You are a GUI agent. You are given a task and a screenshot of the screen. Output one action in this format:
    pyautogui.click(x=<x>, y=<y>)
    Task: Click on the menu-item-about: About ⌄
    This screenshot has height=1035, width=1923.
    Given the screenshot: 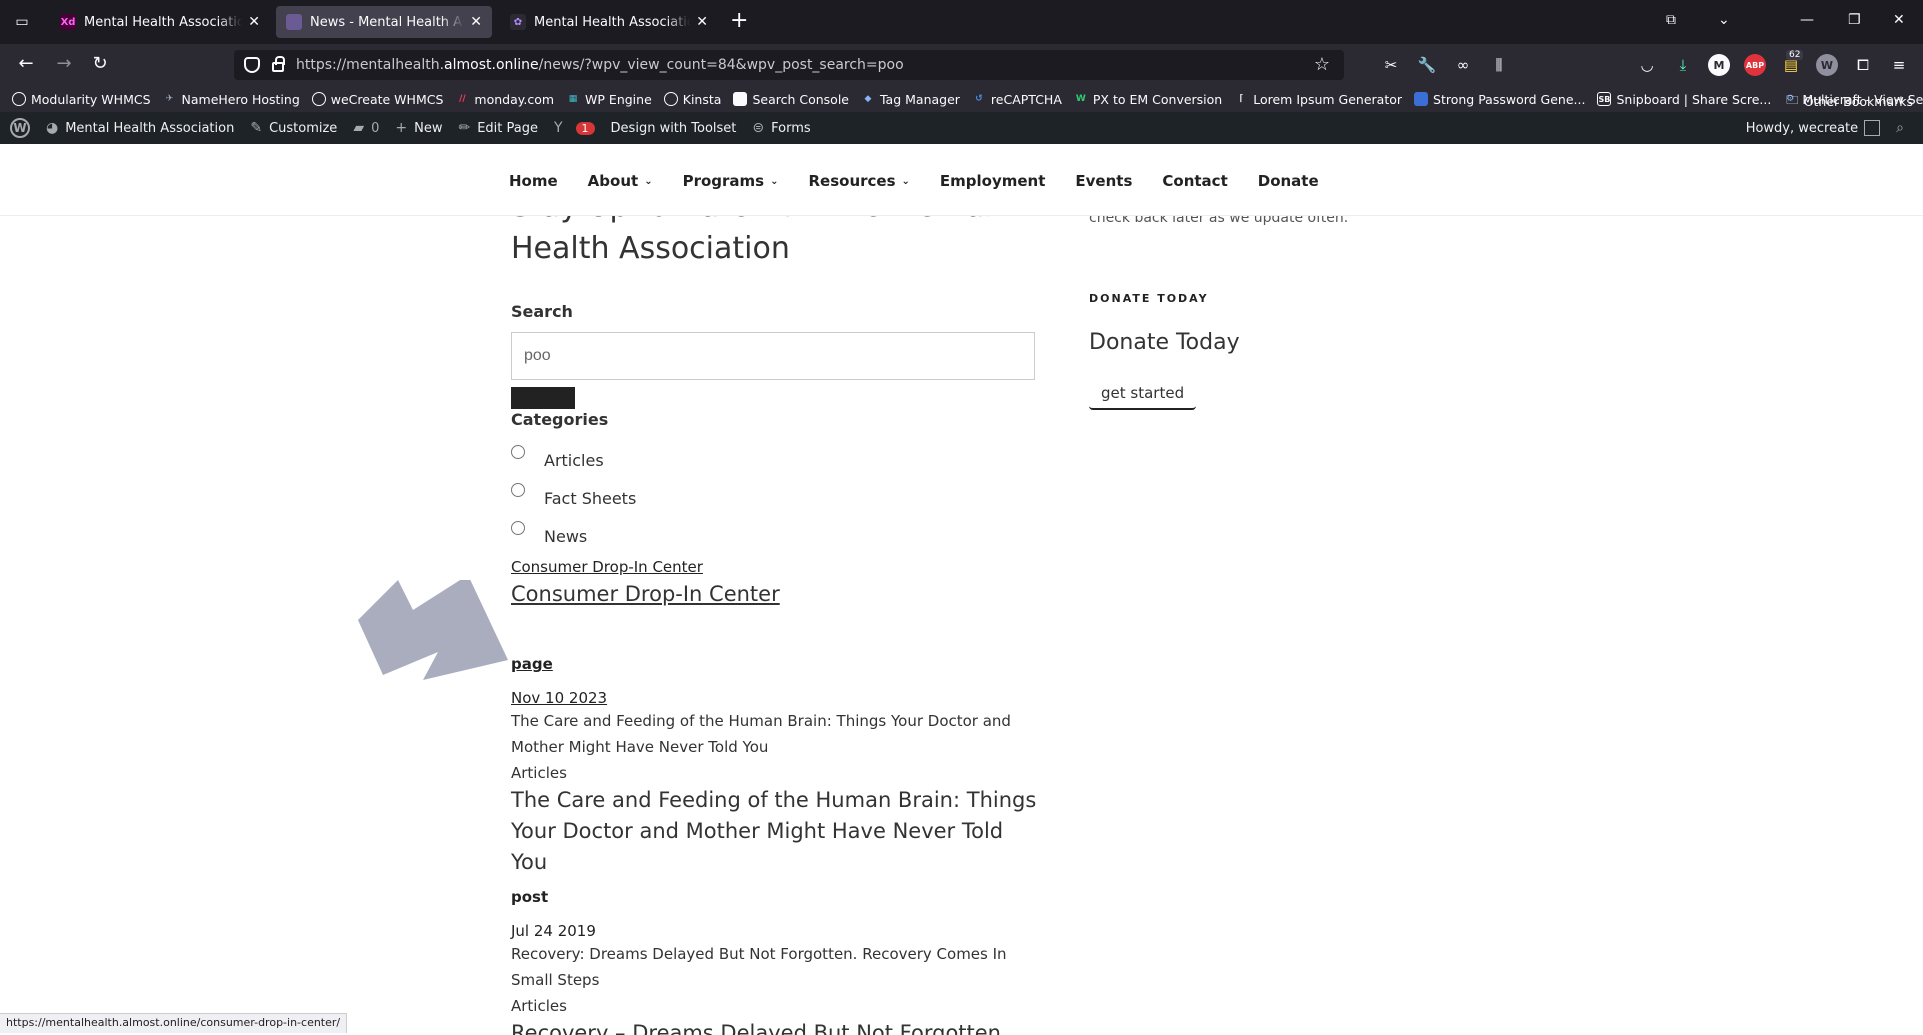 What is the action you would take?
    pyautogui.click(x=620, y=181)
    